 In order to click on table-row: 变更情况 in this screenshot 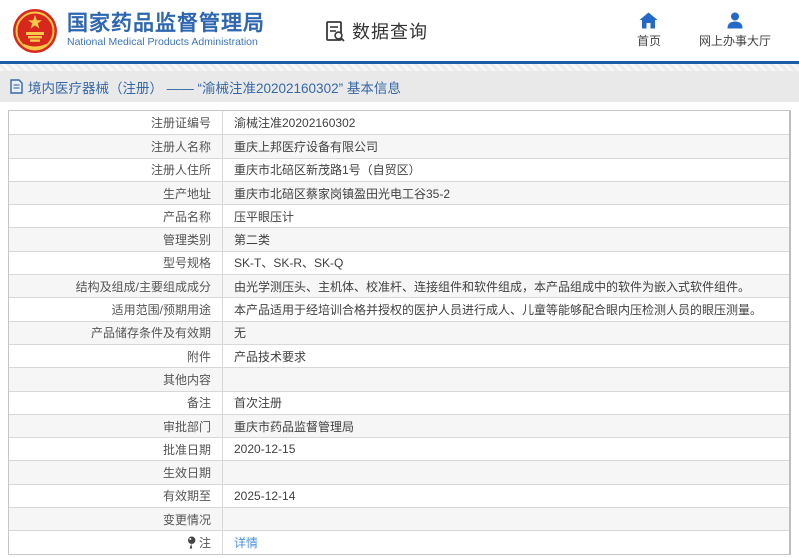, I will do `click(399, 519)`.